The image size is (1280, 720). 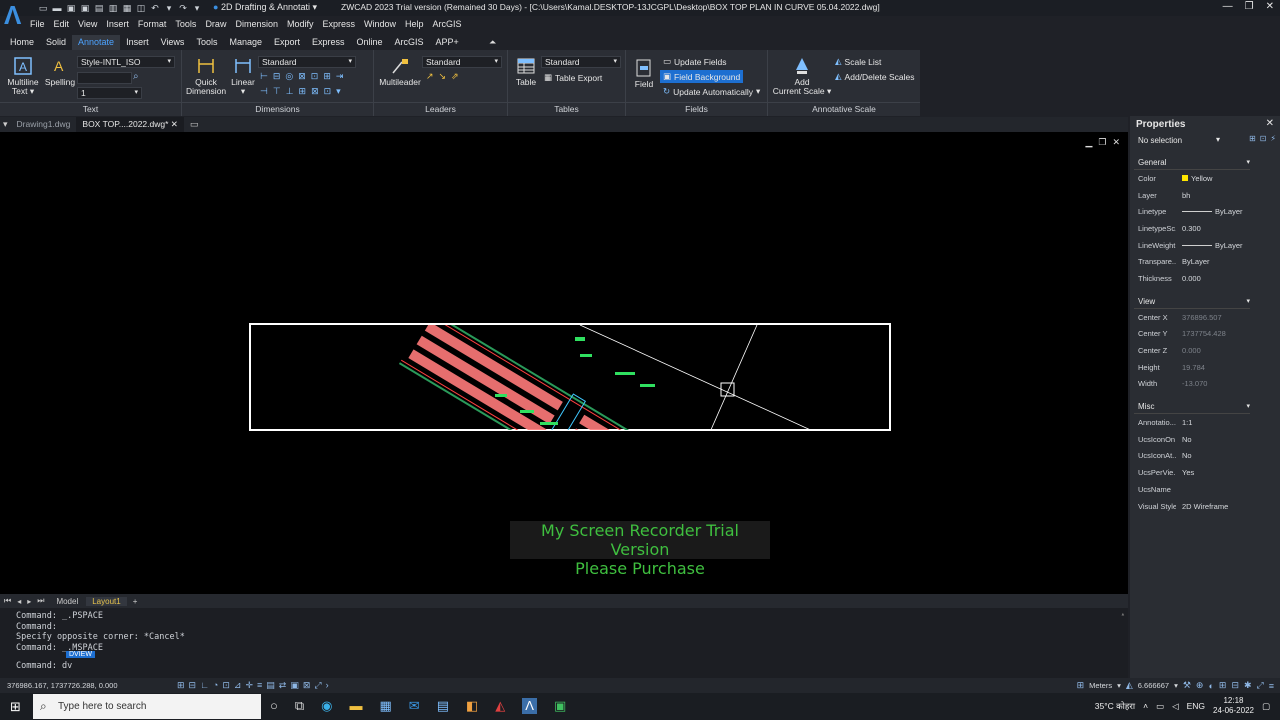 I want to click on property-row: Annotatio... 1:1, so click(x=1205, y=422).